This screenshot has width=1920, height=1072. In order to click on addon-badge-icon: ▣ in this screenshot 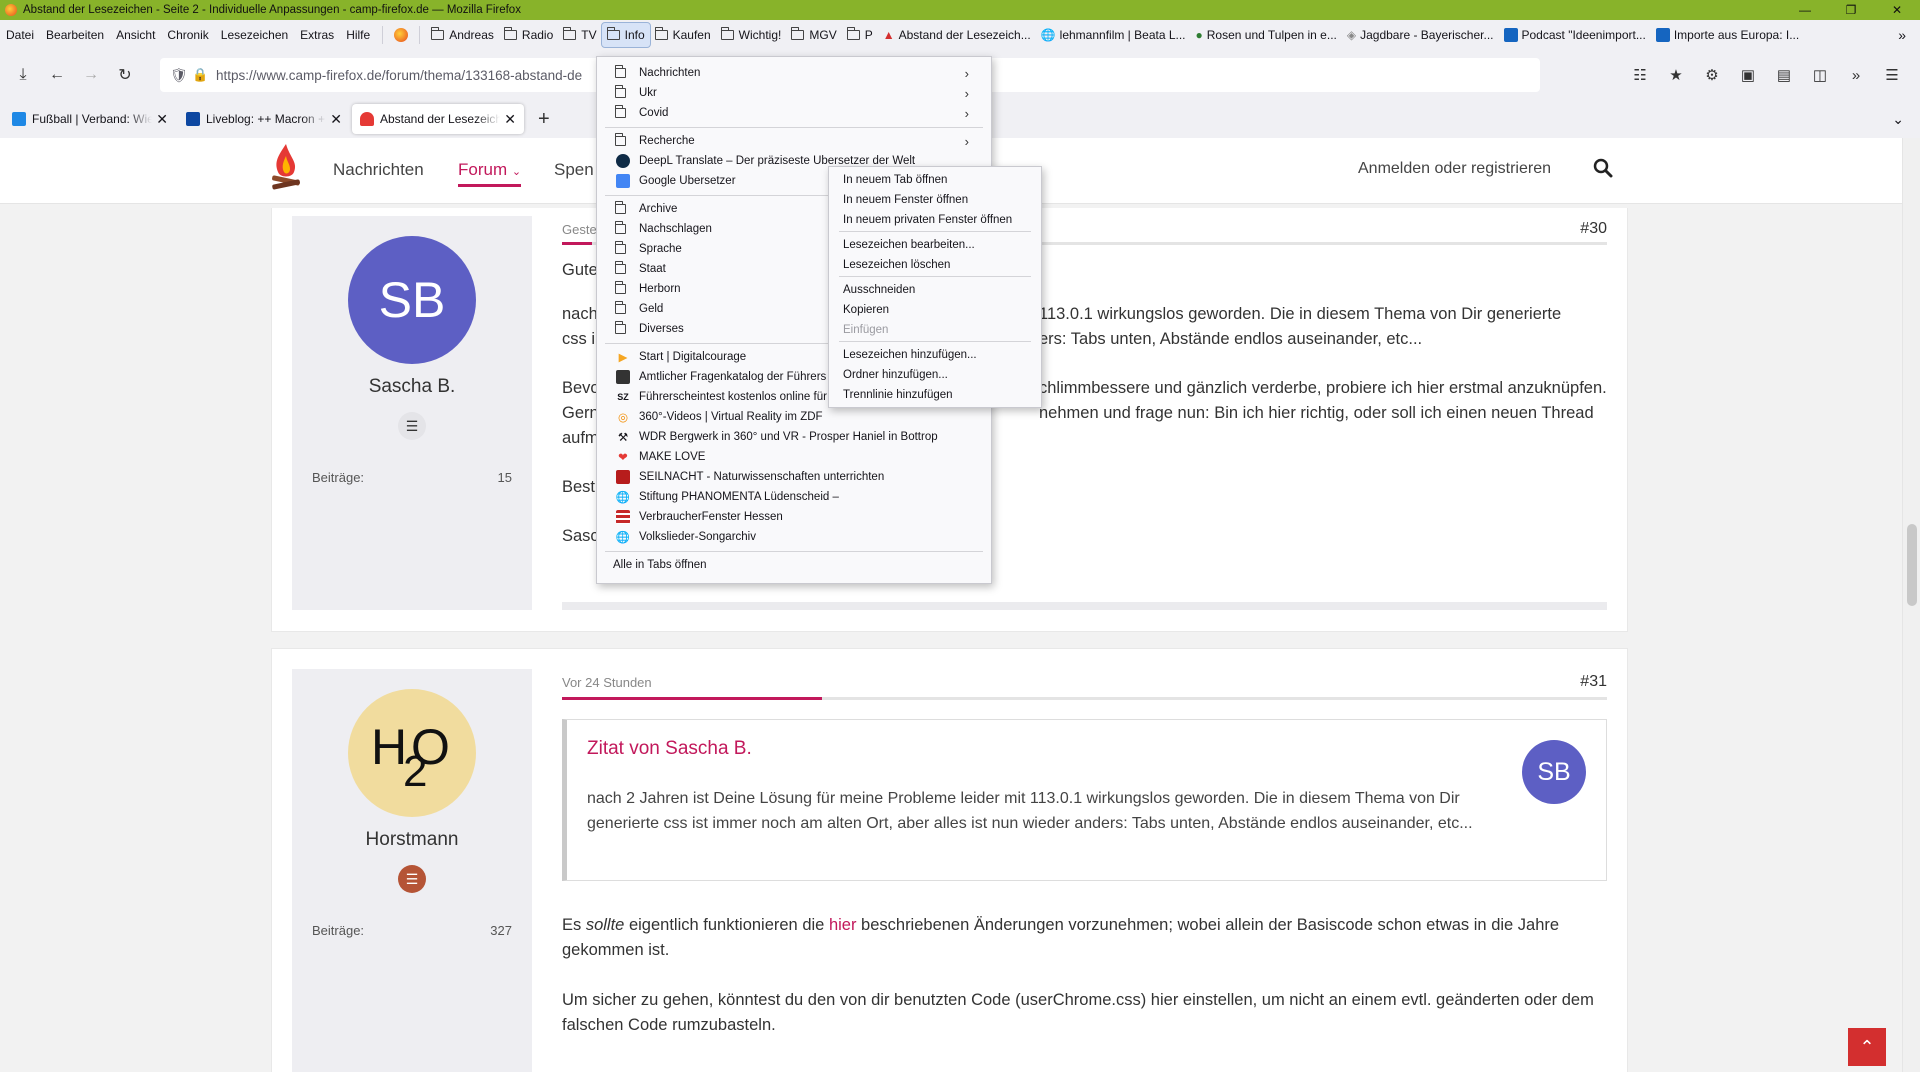, I will do `click(1748, 75)`.